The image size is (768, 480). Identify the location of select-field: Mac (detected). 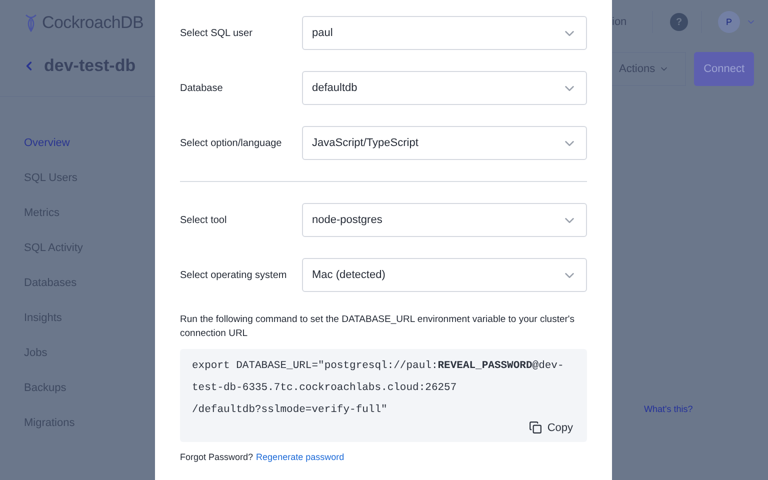
(444, 275).